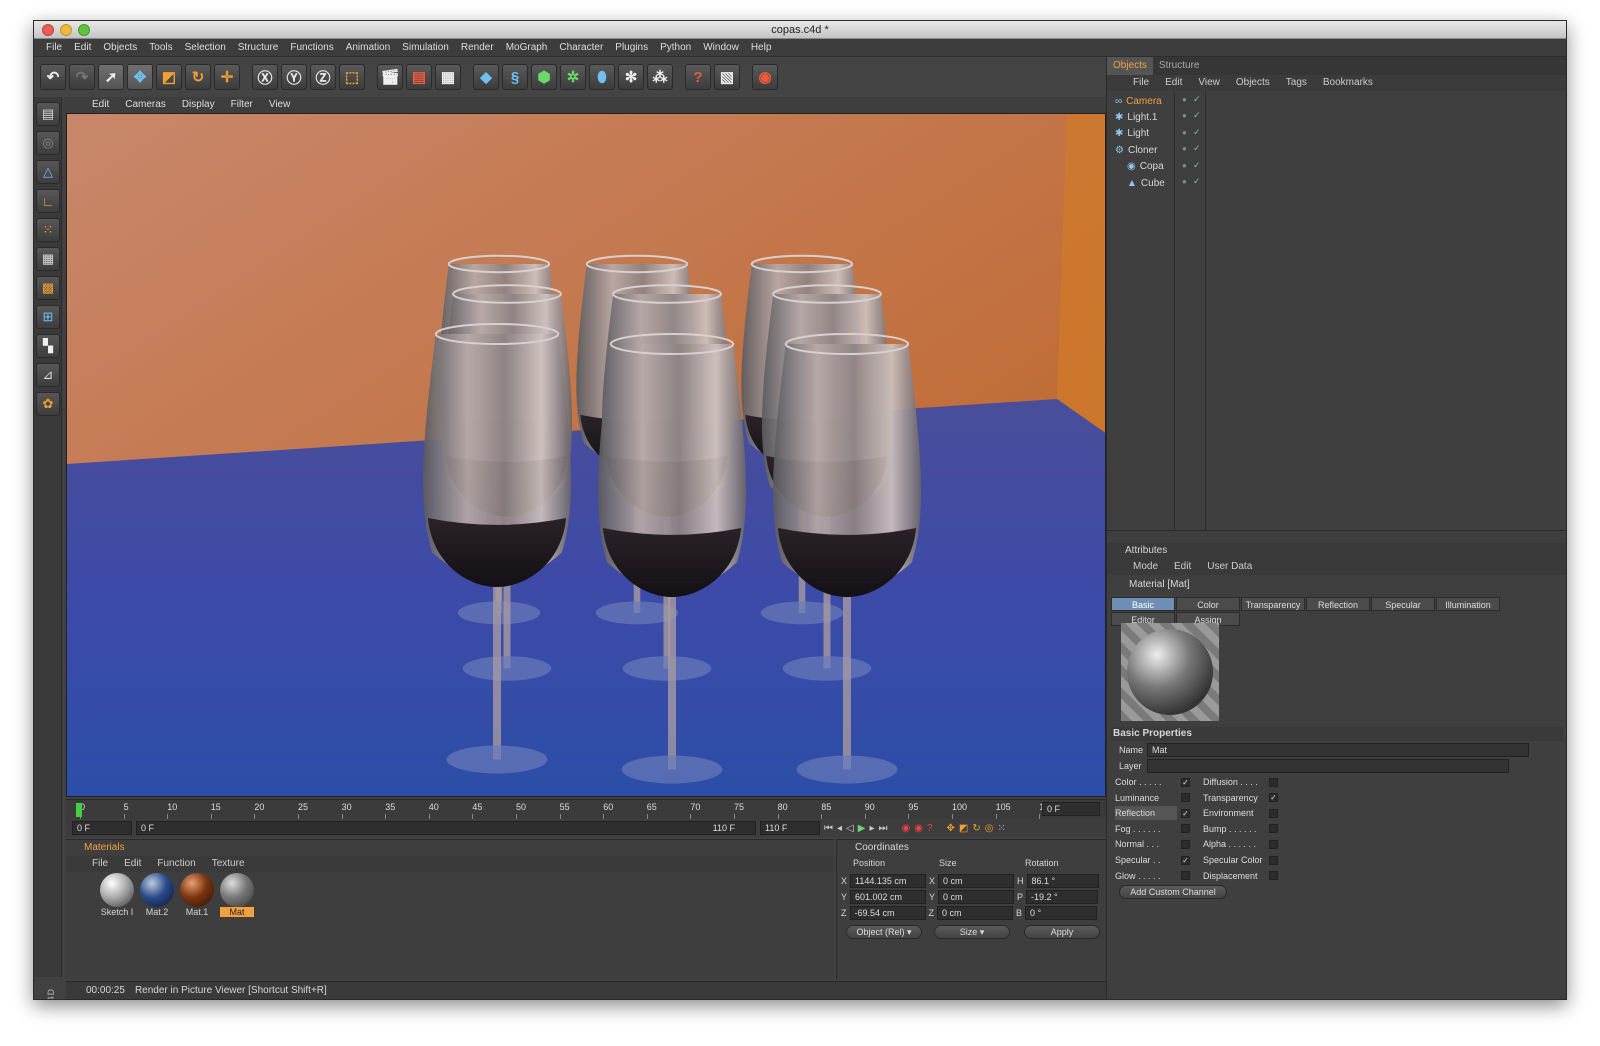  I want to click on channel-bump: Bump . . . . . ., so click(1248, 829).